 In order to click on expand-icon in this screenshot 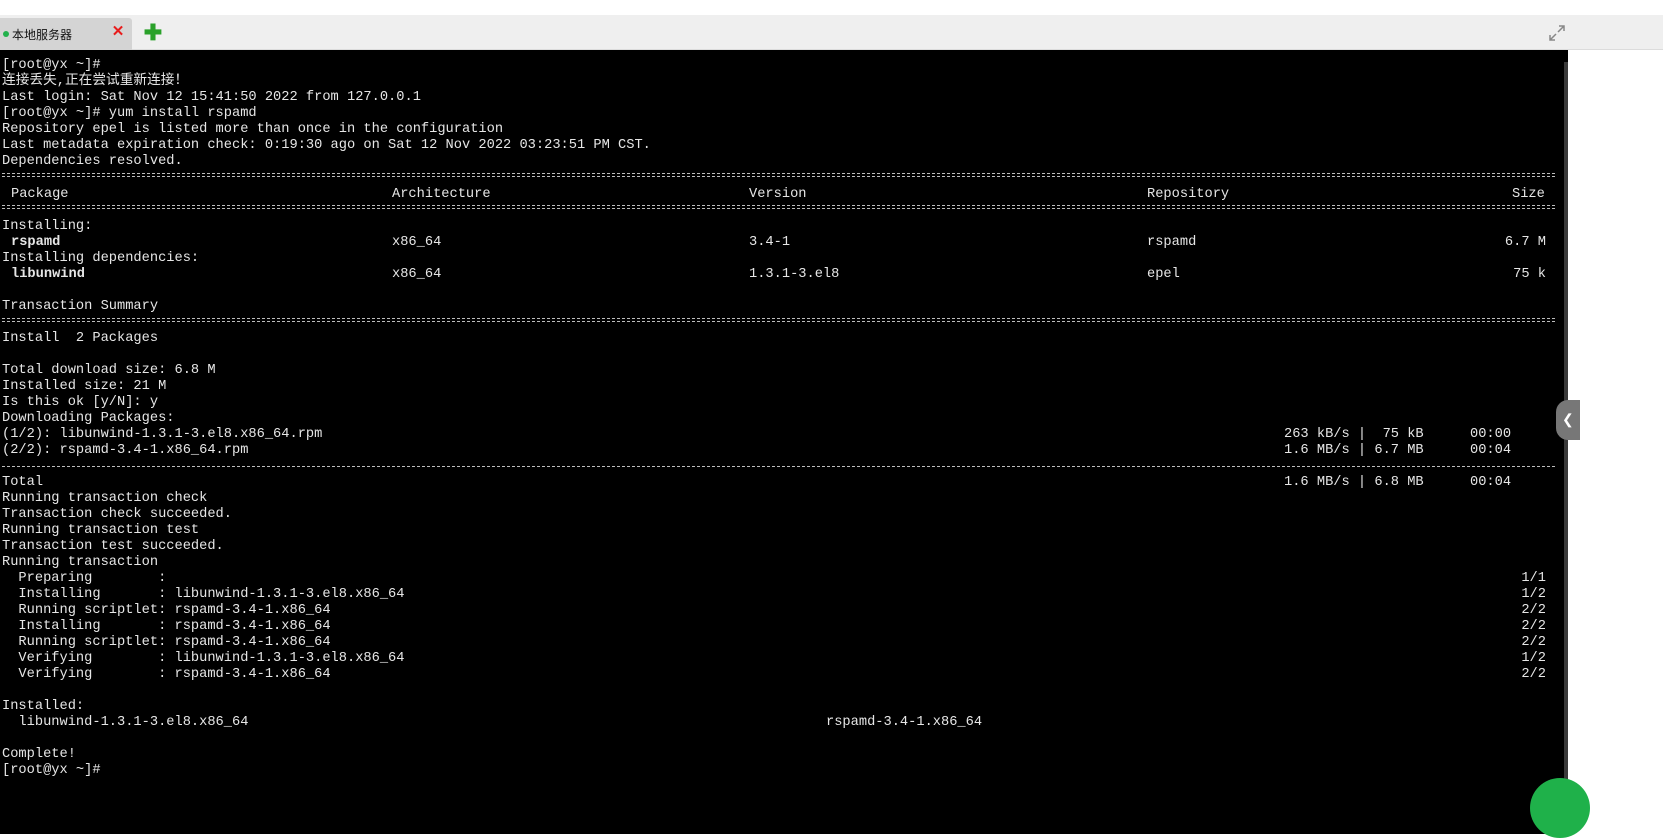, I will do `click(1557, 33)`.